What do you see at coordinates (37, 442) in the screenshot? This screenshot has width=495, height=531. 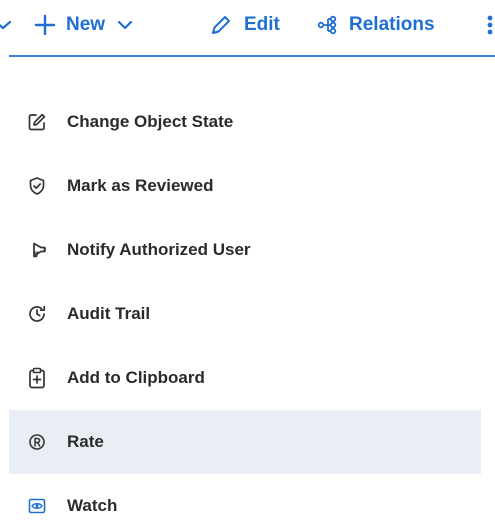 I see `registered-circle-icon` at bounding box center [37, 442].